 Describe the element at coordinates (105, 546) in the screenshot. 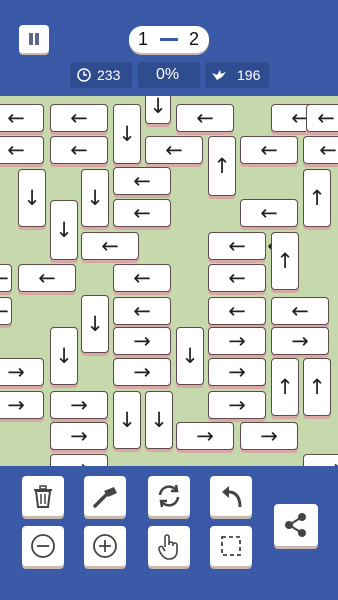

I see `zoom-in-button` at that location.